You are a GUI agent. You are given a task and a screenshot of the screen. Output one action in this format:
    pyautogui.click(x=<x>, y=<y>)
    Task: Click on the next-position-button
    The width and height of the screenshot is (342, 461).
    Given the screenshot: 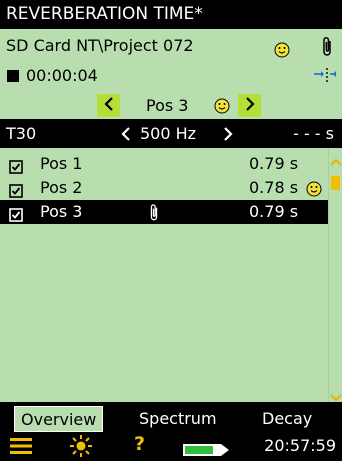 What is the action you would take?
    pyautogui.click(x=249, y=105)
    